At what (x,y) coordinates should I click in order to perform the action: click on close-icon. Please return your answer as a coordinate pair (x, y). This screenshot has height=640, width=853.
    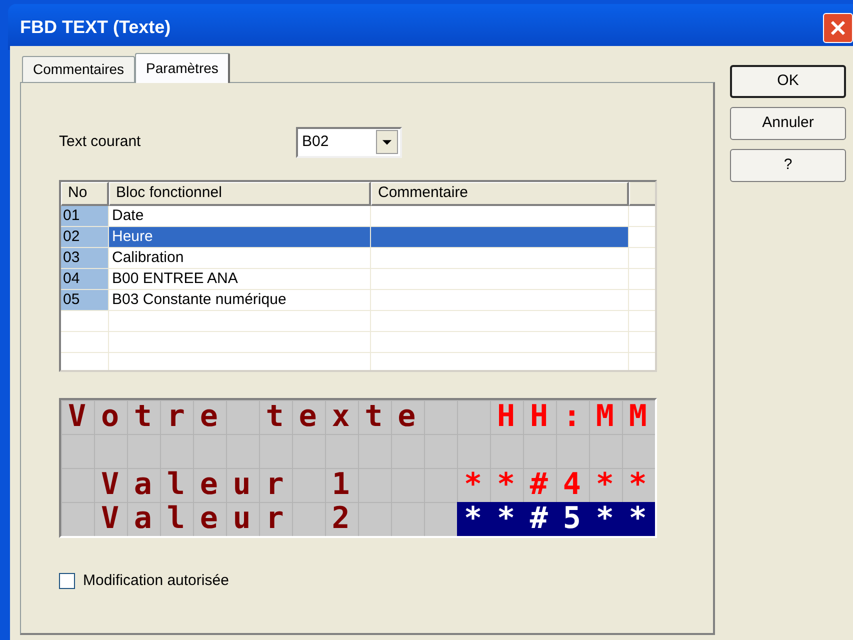
    Looking at the image, I should click on (838, 28).